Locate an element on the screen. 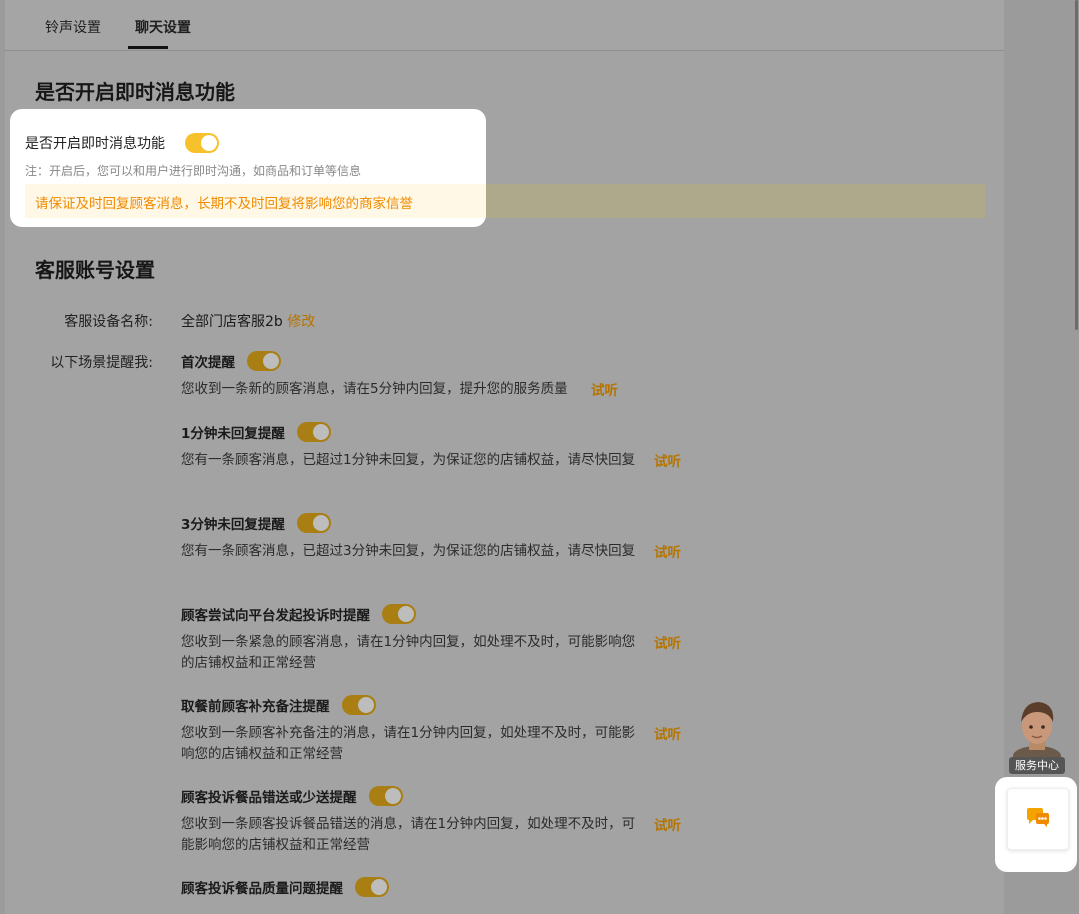 The image size is (1079, 914). device-name-label: 客服设备名称: is located at coordinates (108, 322).